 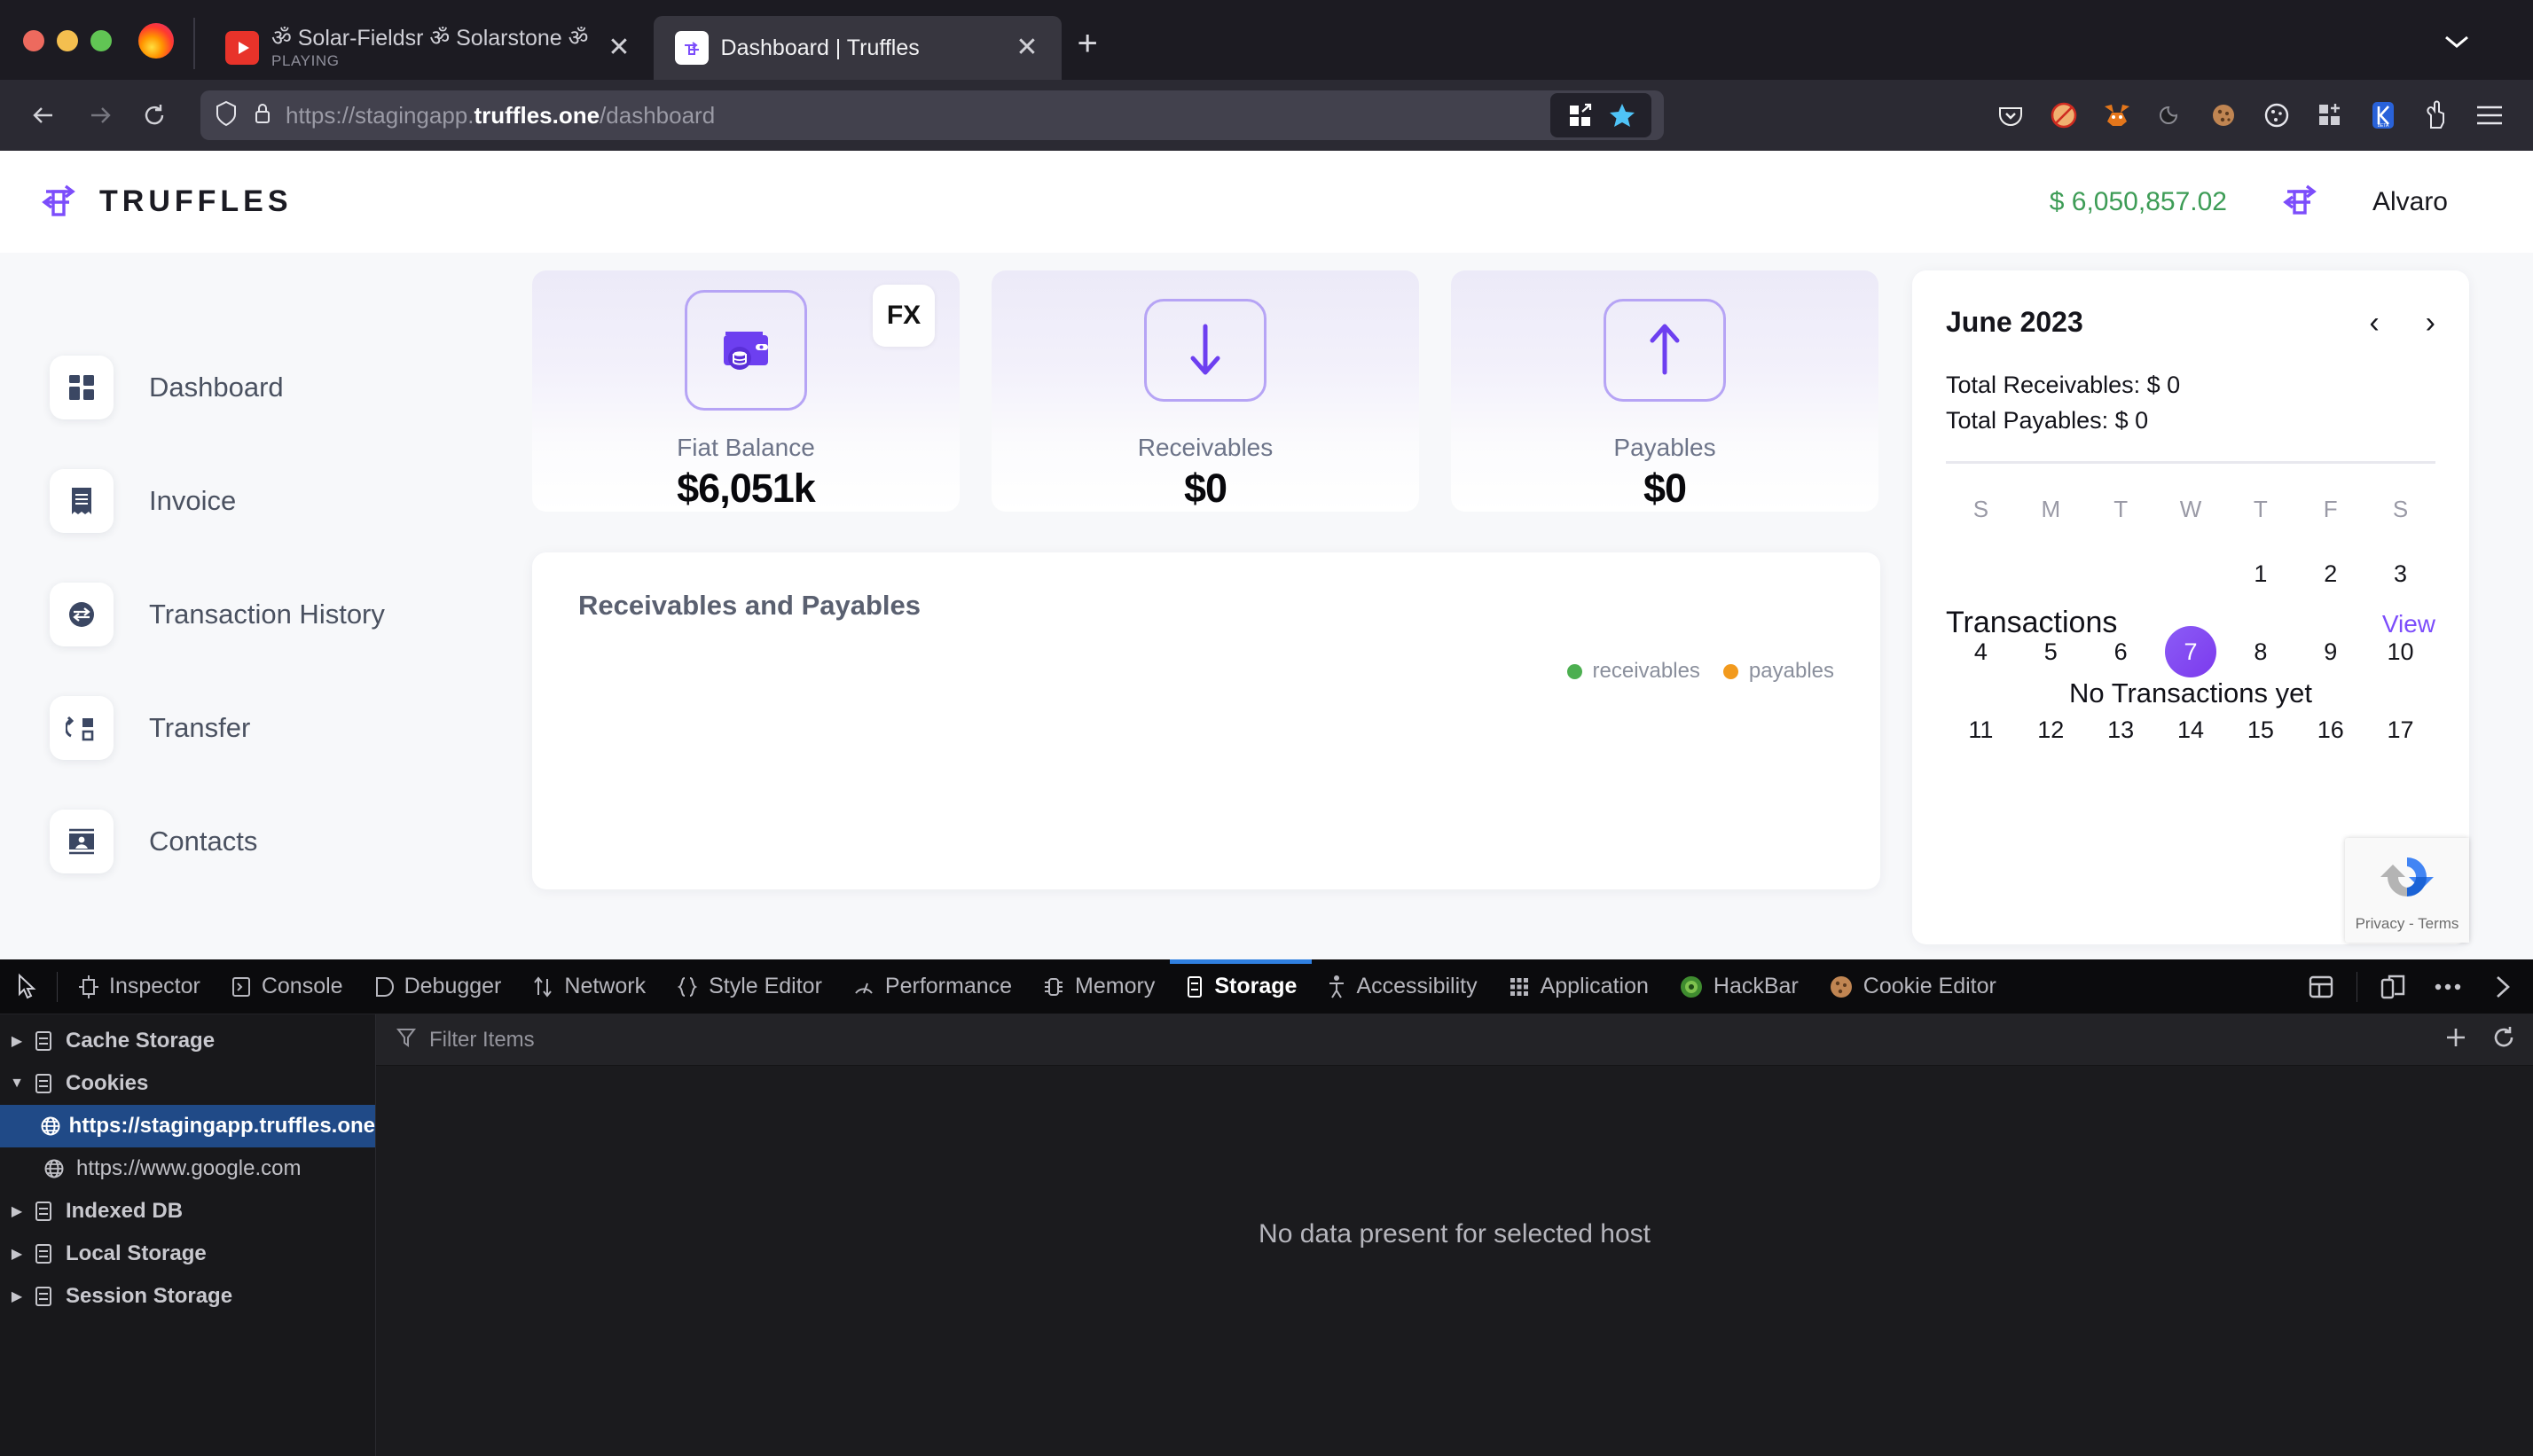 I want to click on devtools-tab-label: Accessibility, so click(x=1417, y=986).